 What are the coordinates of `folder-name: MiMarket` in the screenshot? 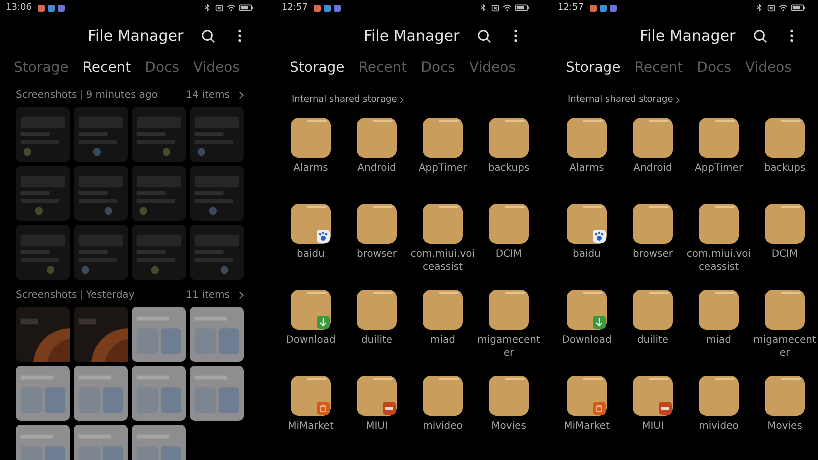 It's located at (587, 426).